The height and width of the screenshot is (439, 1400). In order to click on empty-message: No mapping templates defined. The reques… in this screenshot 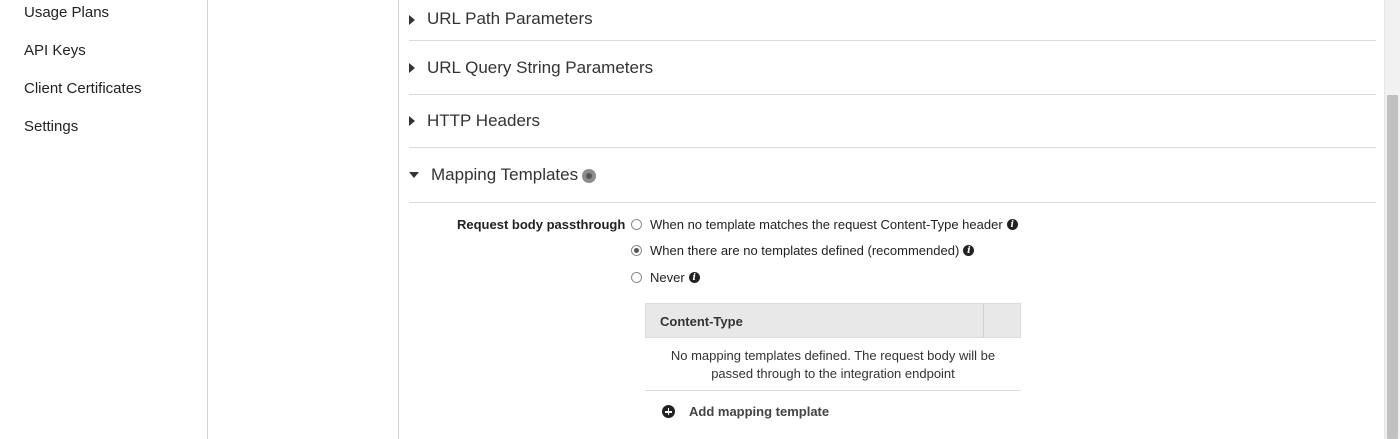, I will do `click(833, 364)`.